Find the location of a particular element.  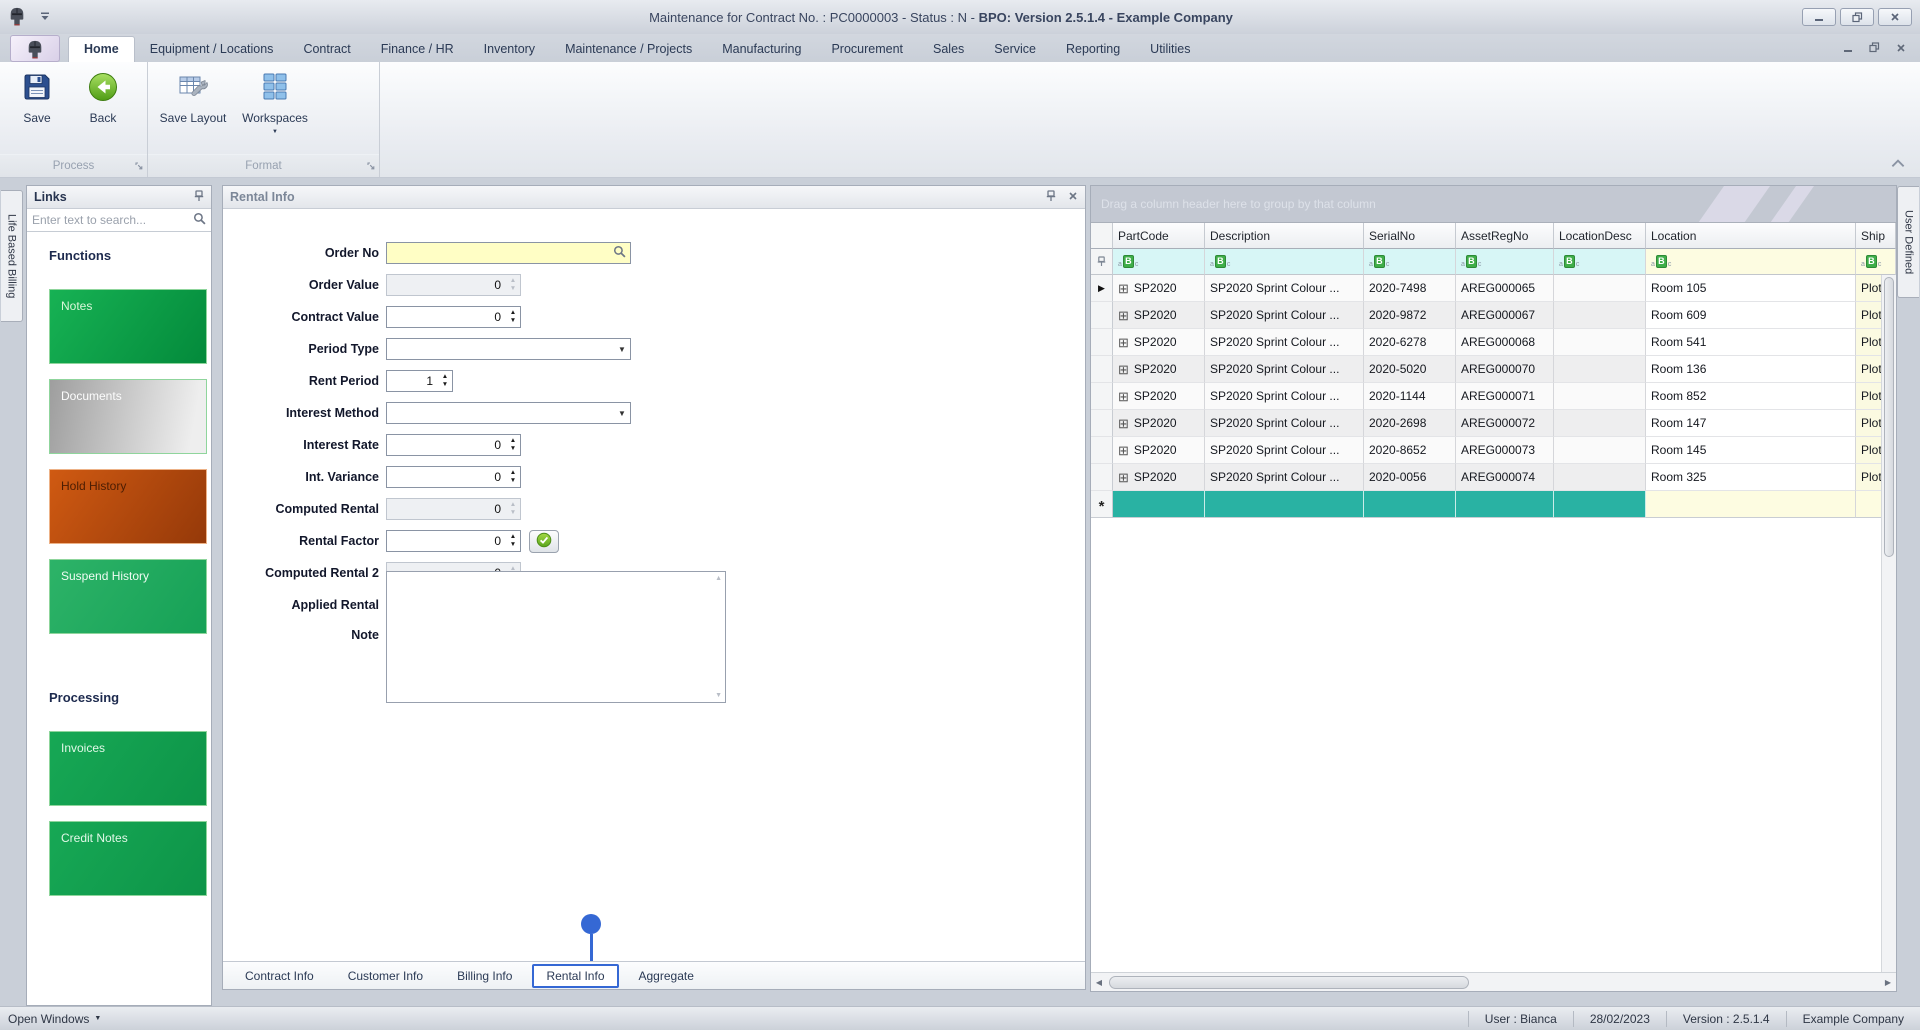

column-header-description: Description is located at coordinates (1284, 236).